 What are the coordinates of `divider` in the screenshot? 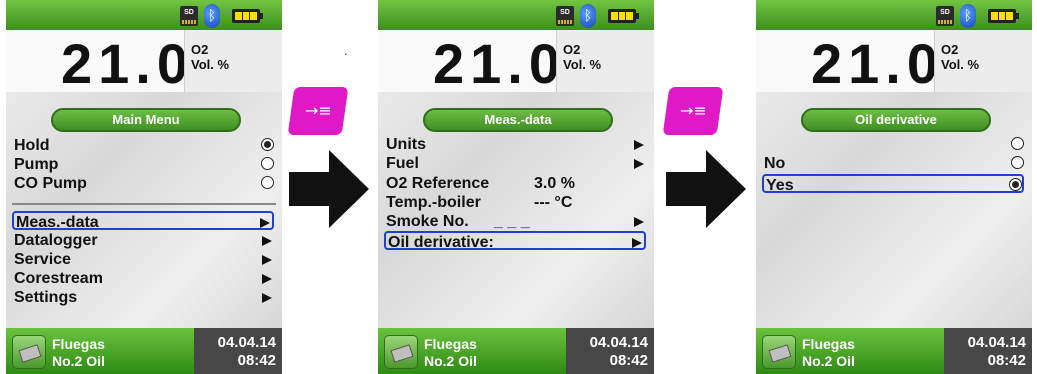 It's located at (144, 204).